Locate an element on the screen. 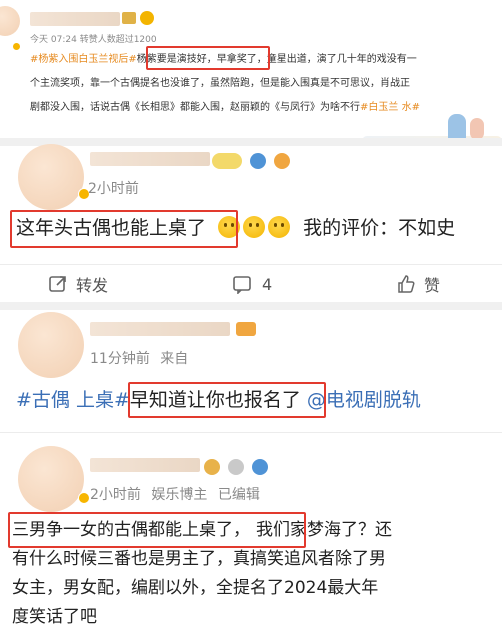 Image resolution: width=502 pixels, height=640 pixels. comment-2-time: 11分钟前 is located at coordinates (120, 359).